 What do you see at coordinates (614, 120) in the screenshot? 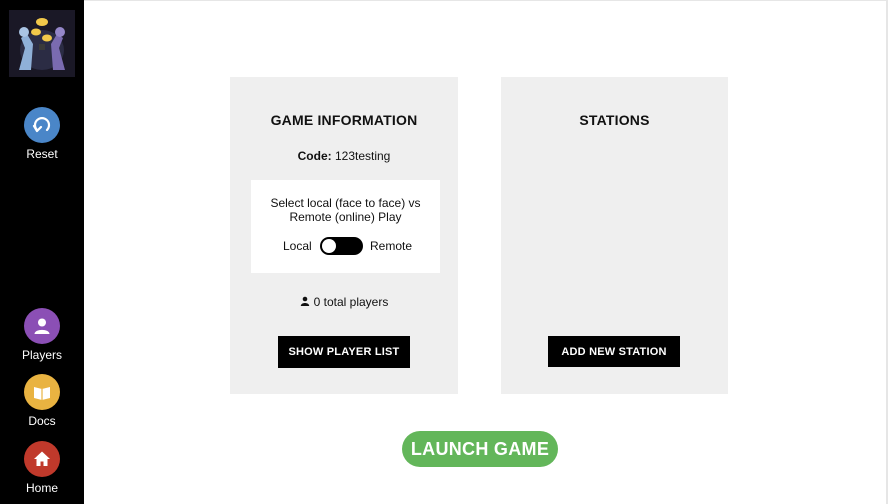
I see `stations-title: STATIONS` at bounding box center [614, 120].